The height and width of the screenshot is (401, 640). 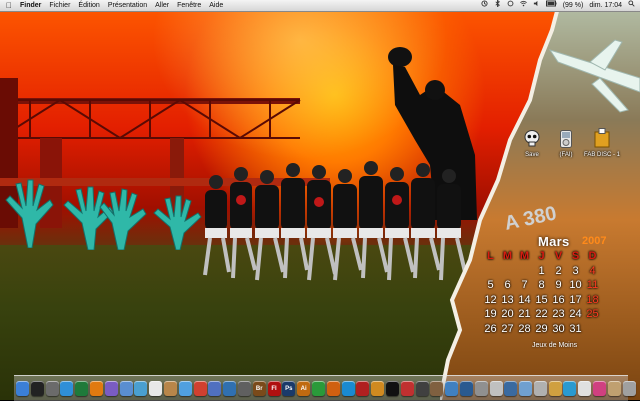 I want to click on system-prefs-icon, so click(x=52, y=388).